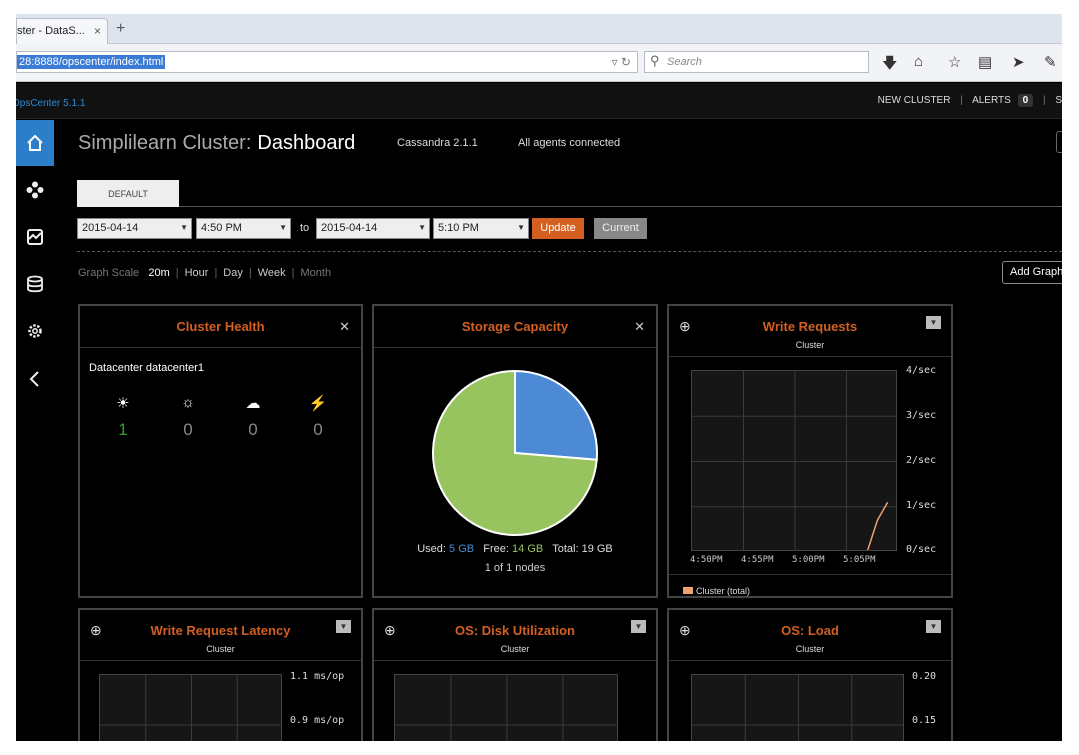 Image resolution: width=1079 pixels, height=755 pixels. What do you see at coordinates (797, 707) in the screenshot?
I see `os-load-plot` at bounding box center [797, 707].